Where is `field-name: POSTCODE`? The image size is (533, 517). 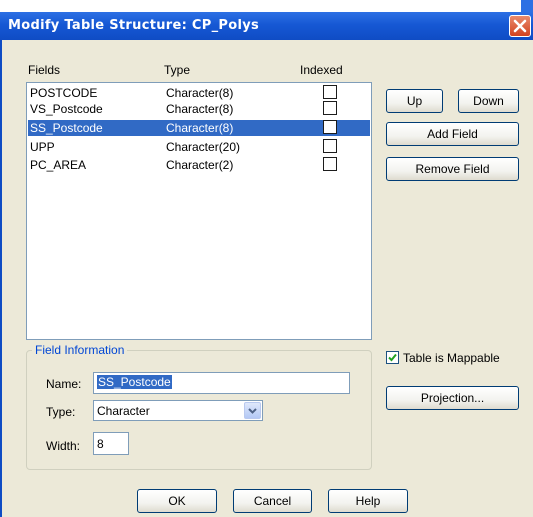 field-name: POSTCODE is located at coordinates (64, 93).